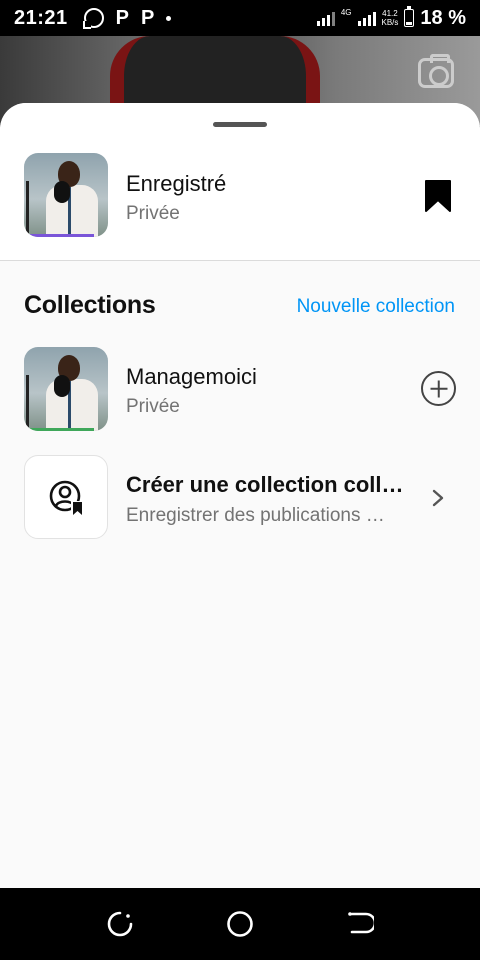  Describe the element at coordinates (176, 184) in the screenshot. I see `saved-title: Enregistré` at that location.